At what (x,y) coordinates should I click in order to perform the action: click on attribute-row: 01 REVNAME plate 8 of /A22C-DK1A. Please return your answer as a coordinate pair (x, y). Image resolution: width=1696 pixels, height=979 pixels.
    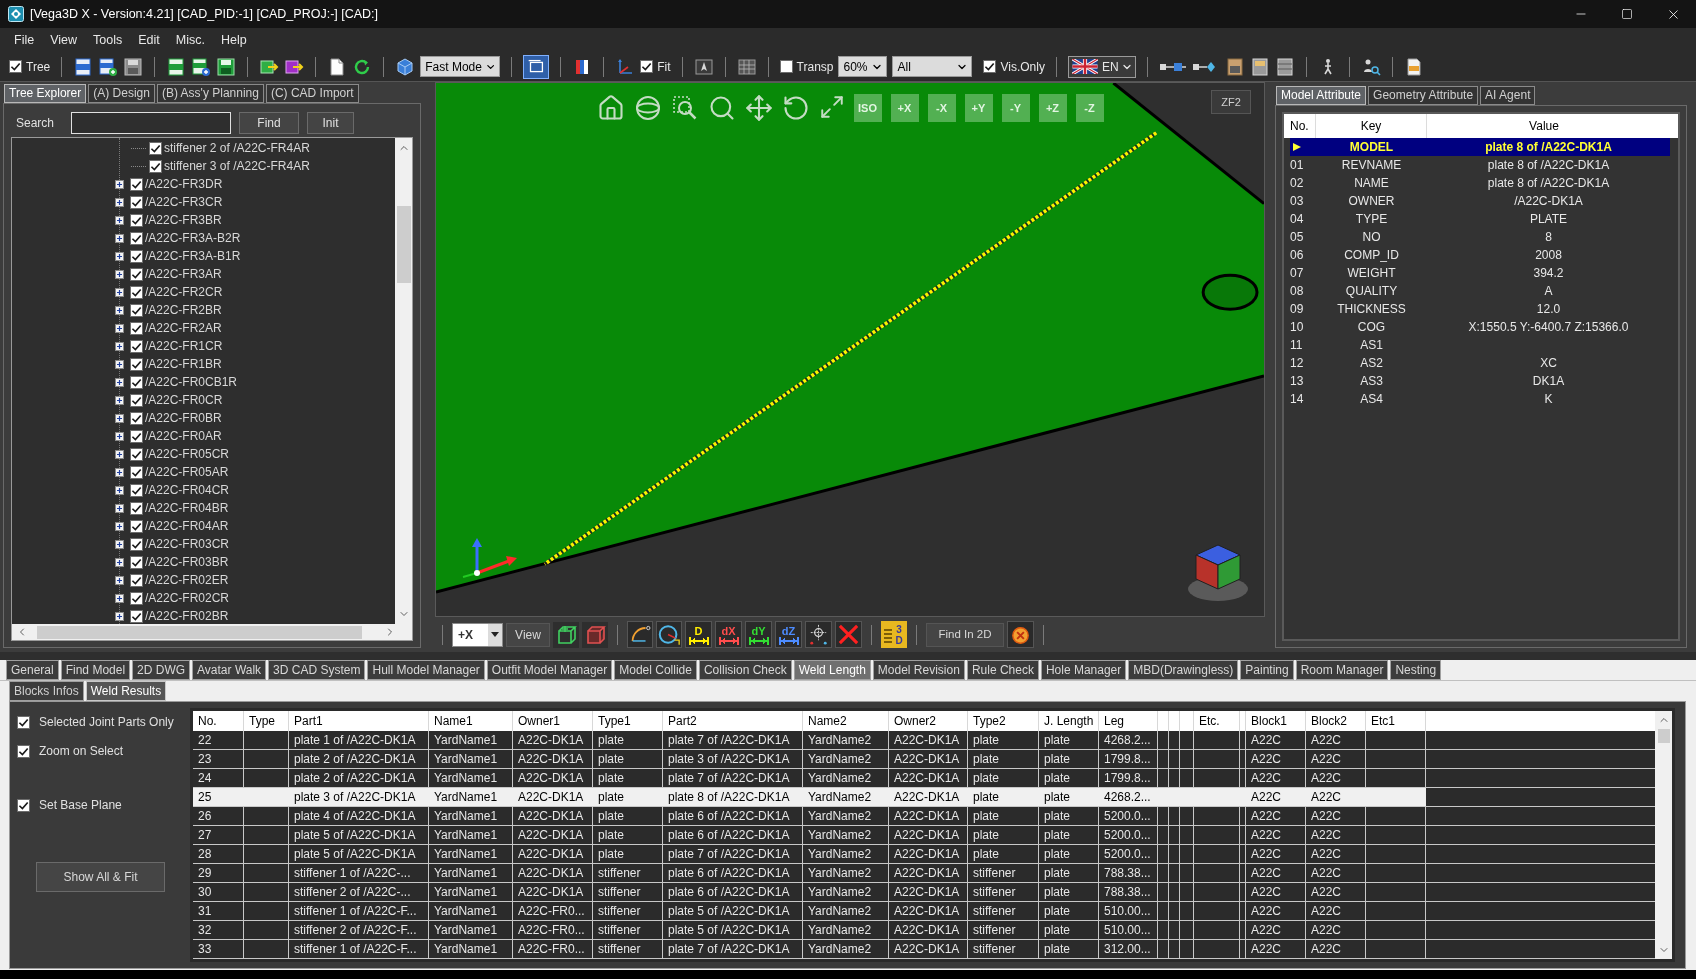
    Looking at the image, I should click on (1480, 165).